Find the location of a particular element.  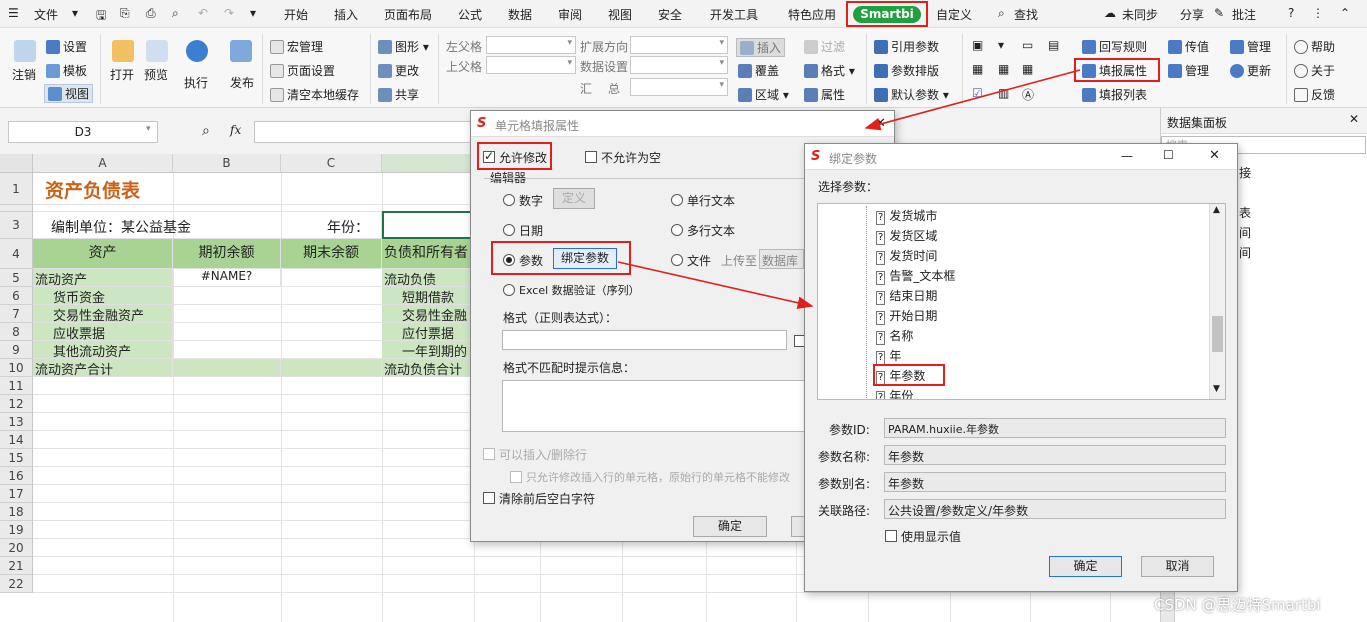

annotation-arrows is located at coordinates (849, 189).